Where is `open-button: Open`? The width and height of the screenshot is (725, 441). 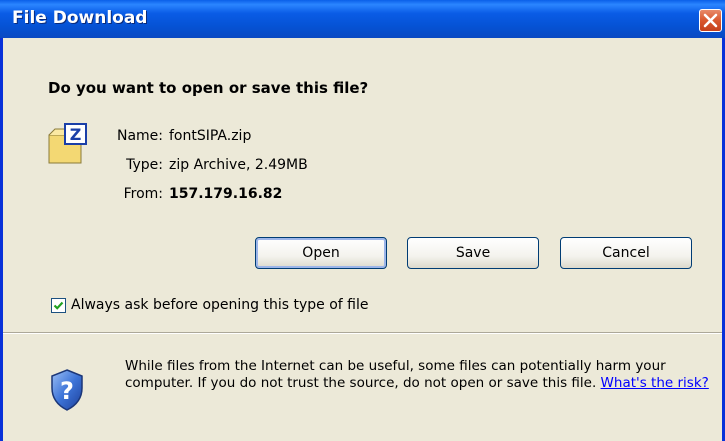
open-button: Open is located at coordinates (321, 253).